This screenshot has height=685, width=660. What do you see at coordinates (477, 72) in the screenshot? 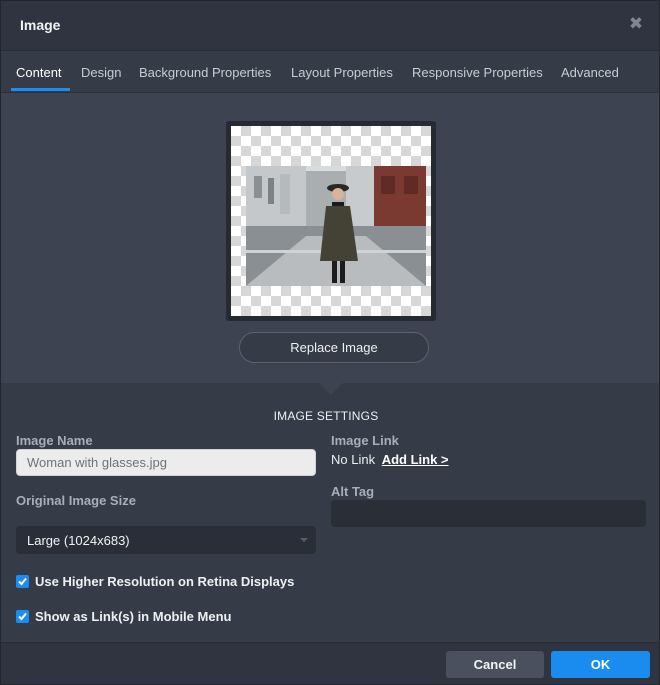
I see `tab-responsive-properties: Responsive Properties` at bounding box center [477, 72].